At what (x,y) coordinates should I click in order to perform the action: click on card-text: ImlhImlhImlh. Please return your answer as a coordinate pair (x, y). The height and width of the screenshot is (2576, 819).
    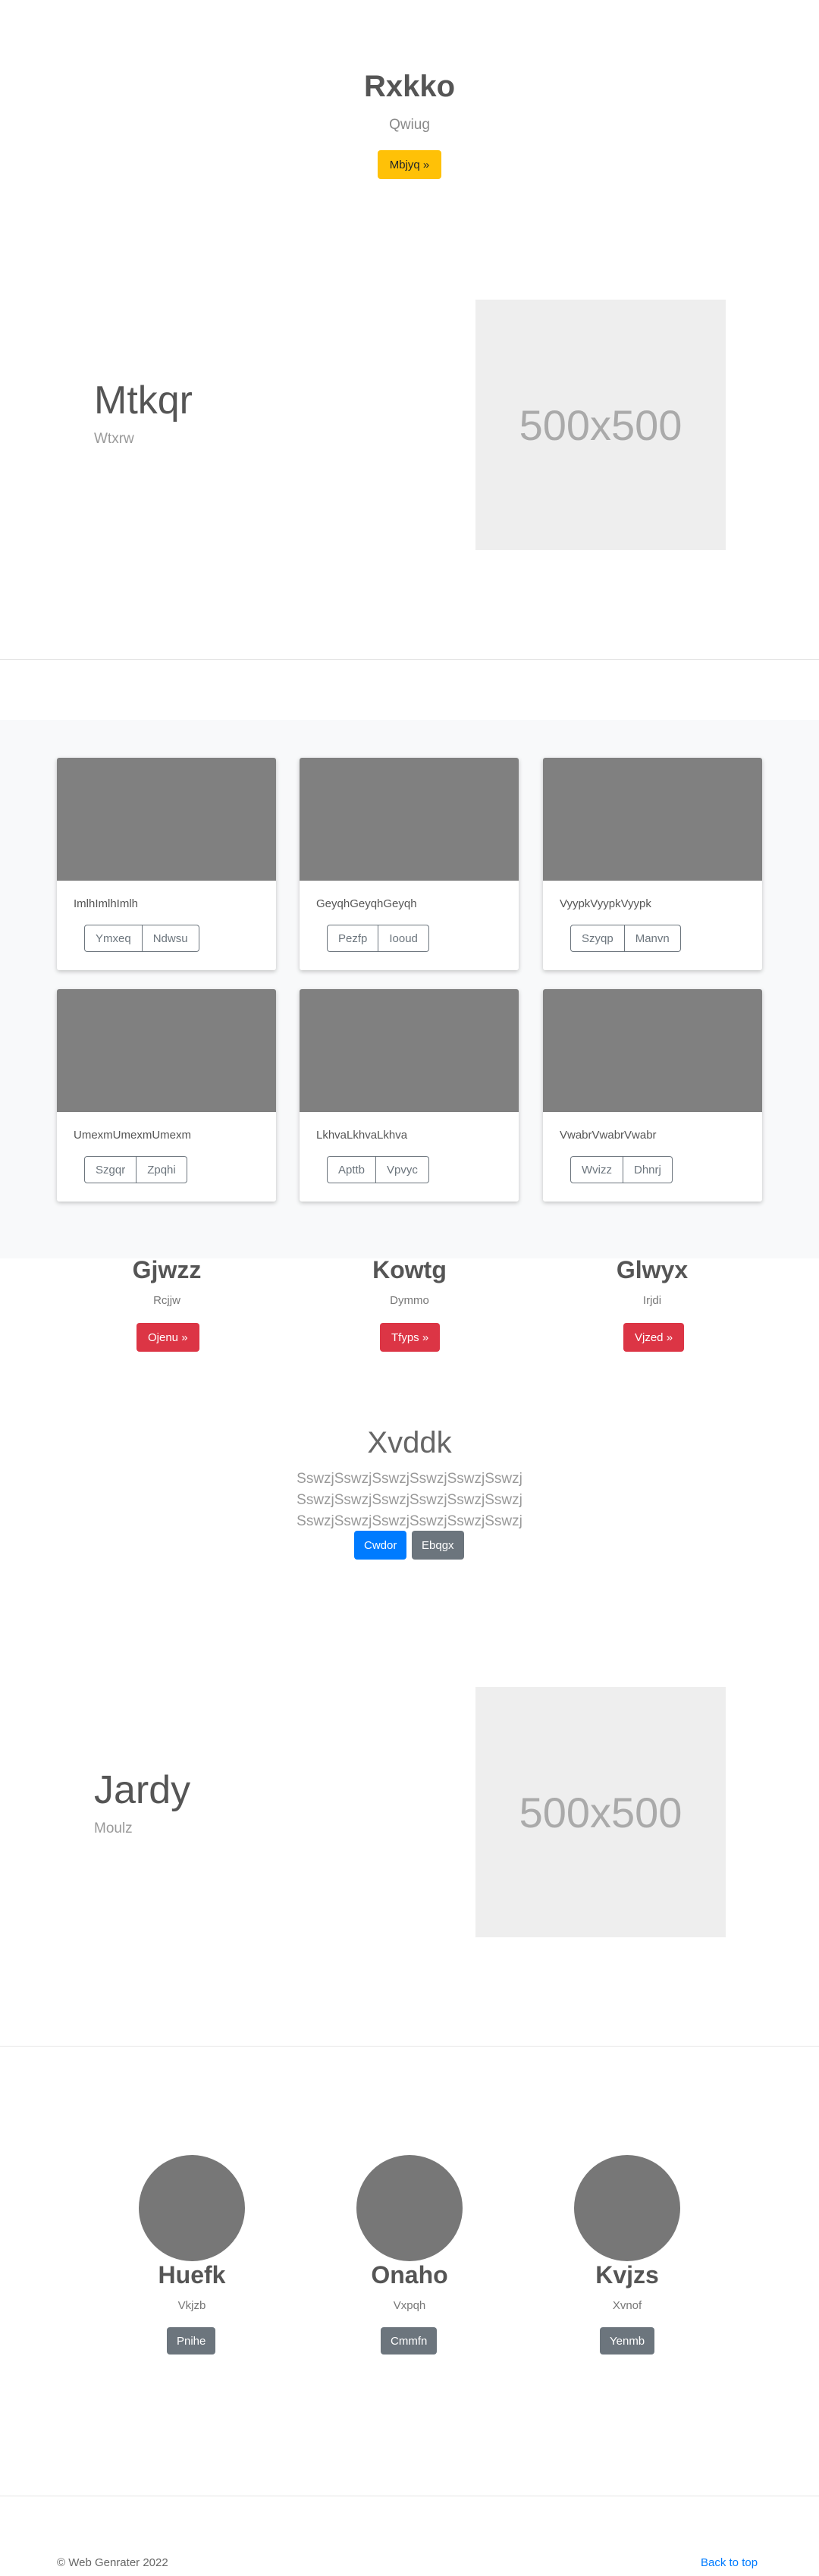
    Looking at the image, I should click on (106, 903).